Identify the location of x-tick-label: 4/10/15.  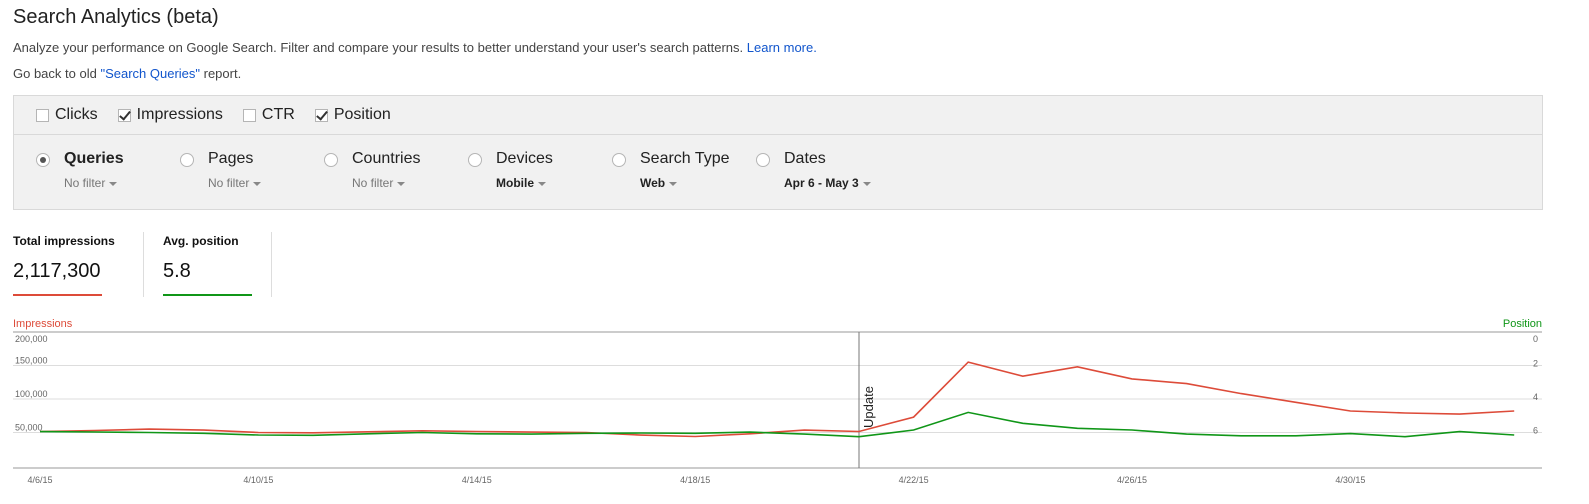
(258, 480).